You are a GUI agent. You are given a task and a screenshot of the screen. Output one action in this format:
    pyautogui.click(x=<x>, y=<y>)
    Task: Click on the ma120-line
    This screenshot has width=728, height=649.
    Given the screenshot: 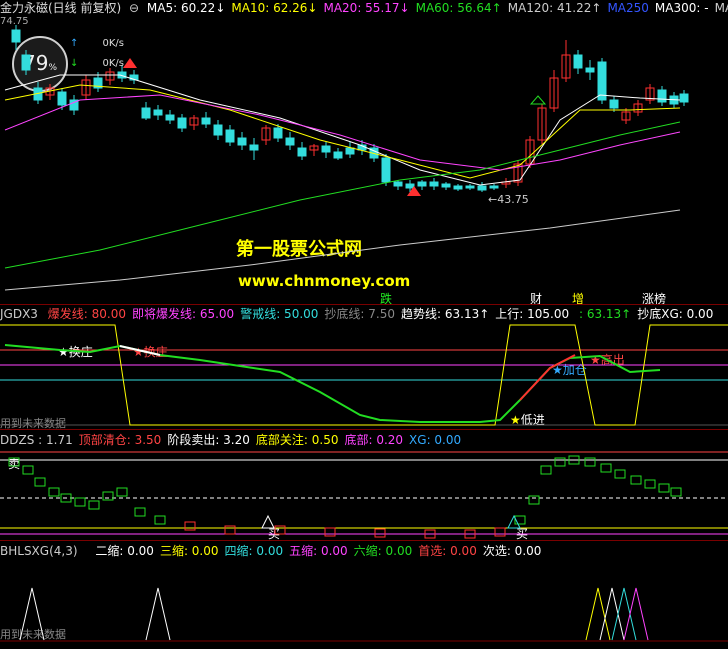 What is the action you would take?
    pyautogui.click(x=342, y=250)
    